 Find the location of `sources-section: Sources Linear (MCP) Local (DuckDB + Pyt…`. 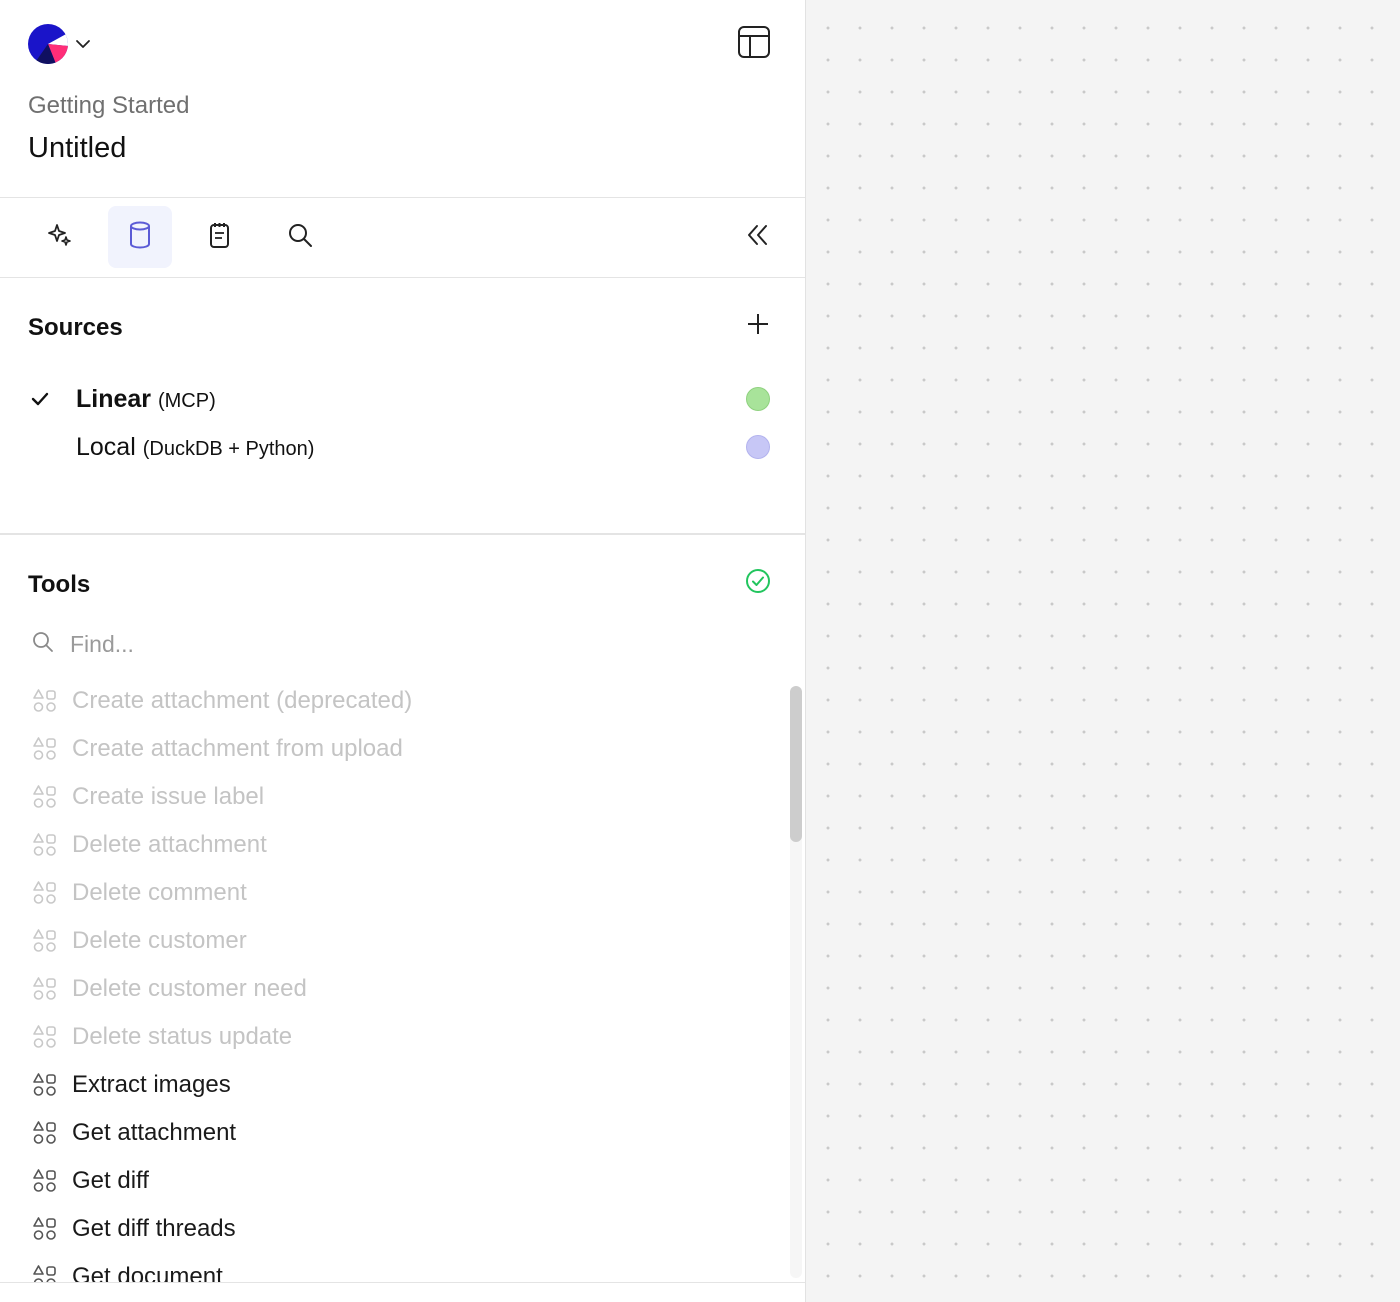

sources-section: Sources Linear (MCP) Local (DuckDB + Pyt… is located at coordinates (402, 406).